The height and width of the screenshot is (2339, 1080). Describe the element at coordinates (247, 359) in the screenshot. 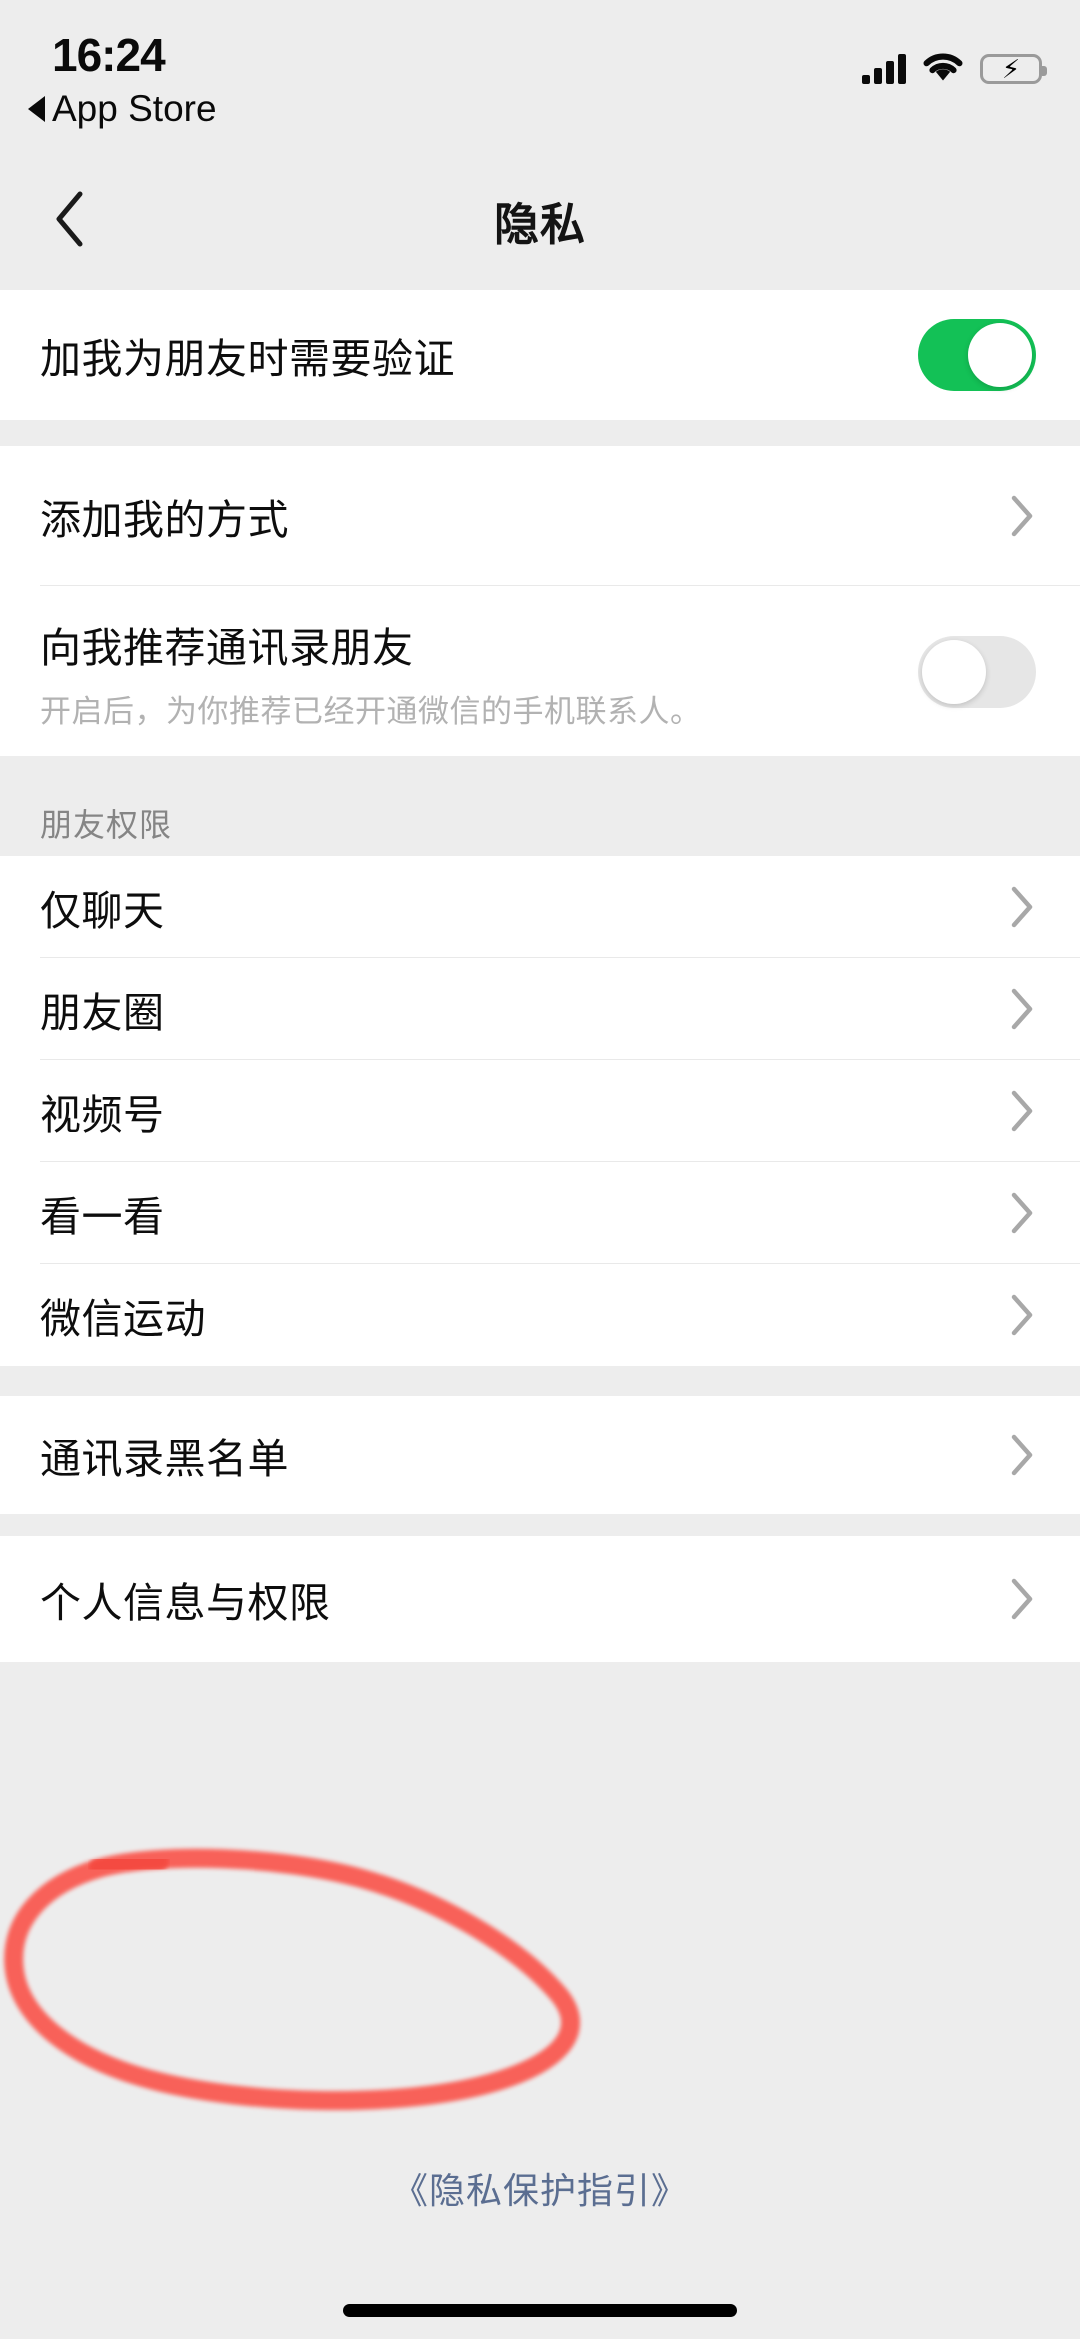

I see `row-label: 加我为朋友时需要验证` at that location.